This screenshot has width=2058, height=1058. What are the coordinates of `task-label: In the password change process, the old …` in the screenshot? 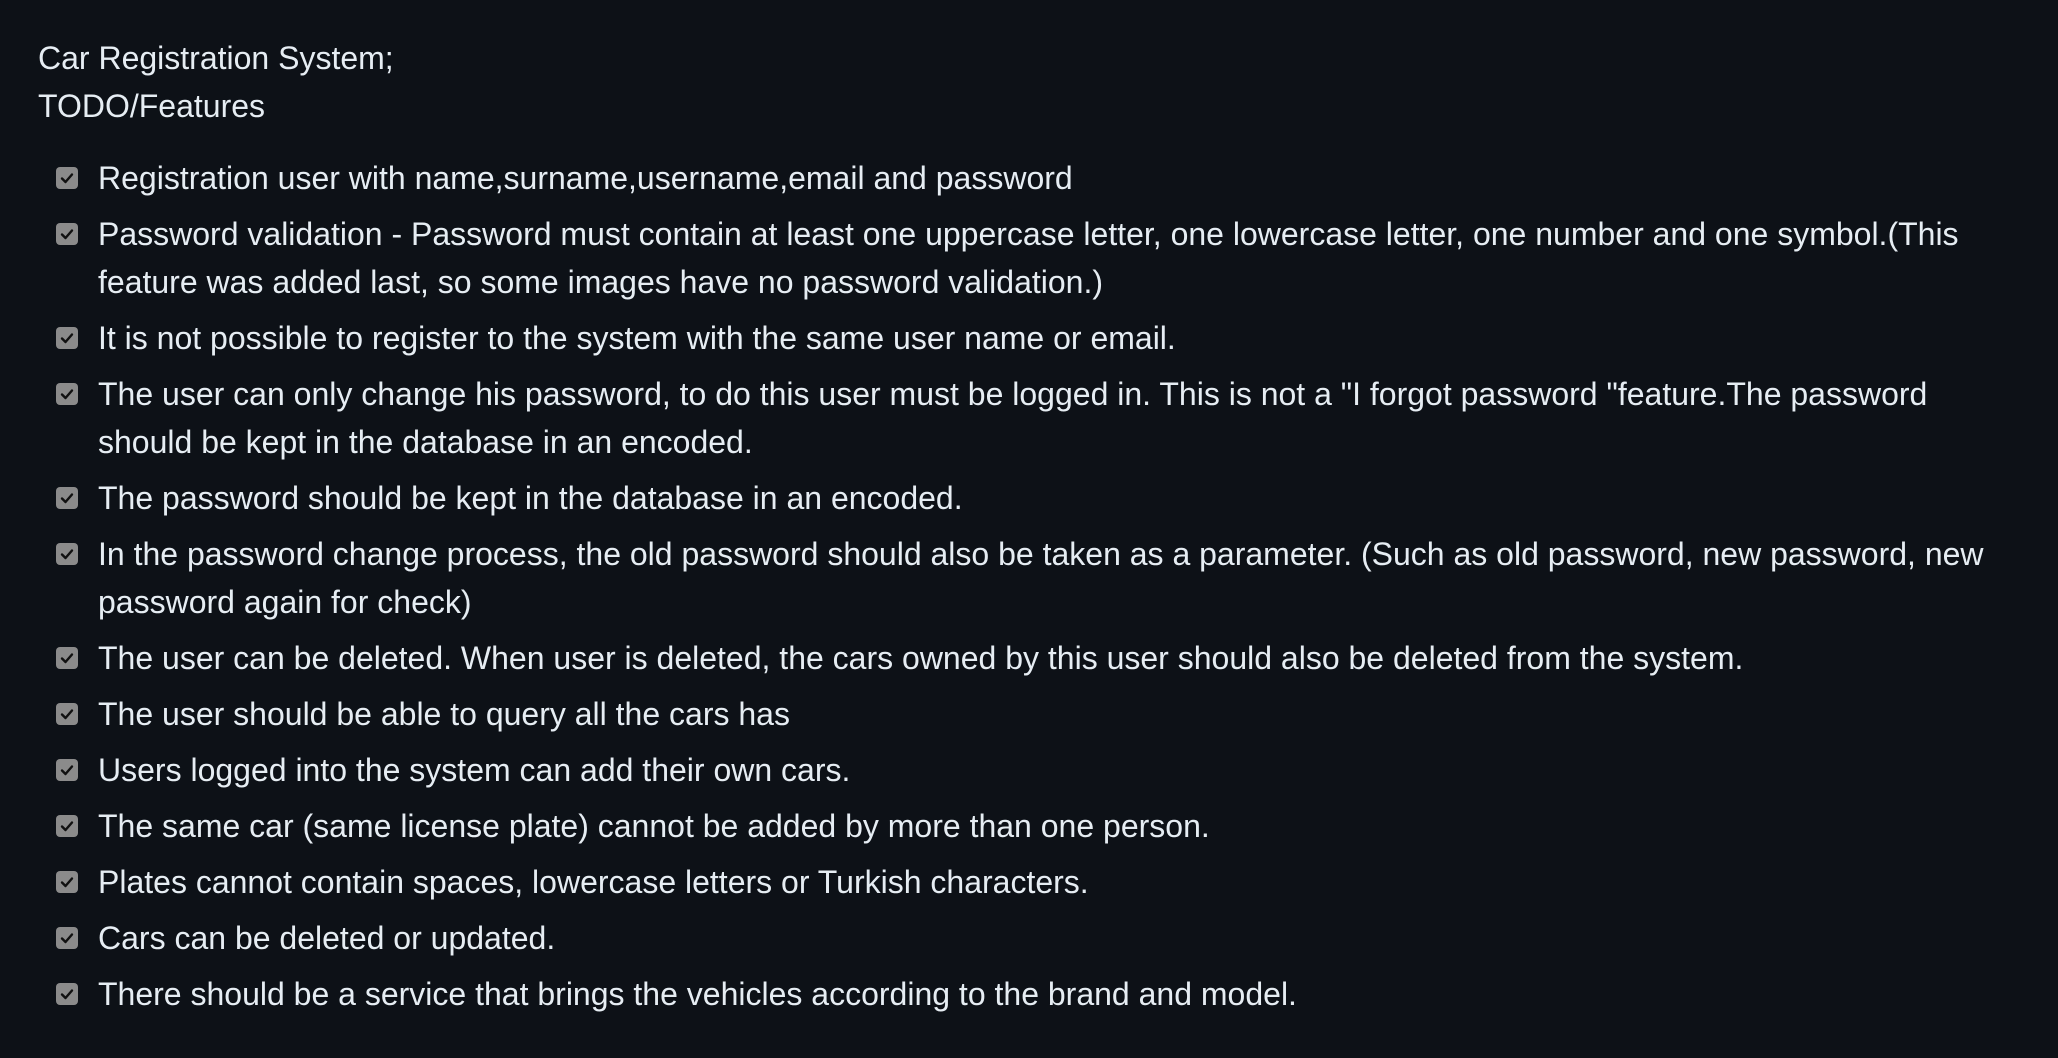 It's located at (1041, 578).